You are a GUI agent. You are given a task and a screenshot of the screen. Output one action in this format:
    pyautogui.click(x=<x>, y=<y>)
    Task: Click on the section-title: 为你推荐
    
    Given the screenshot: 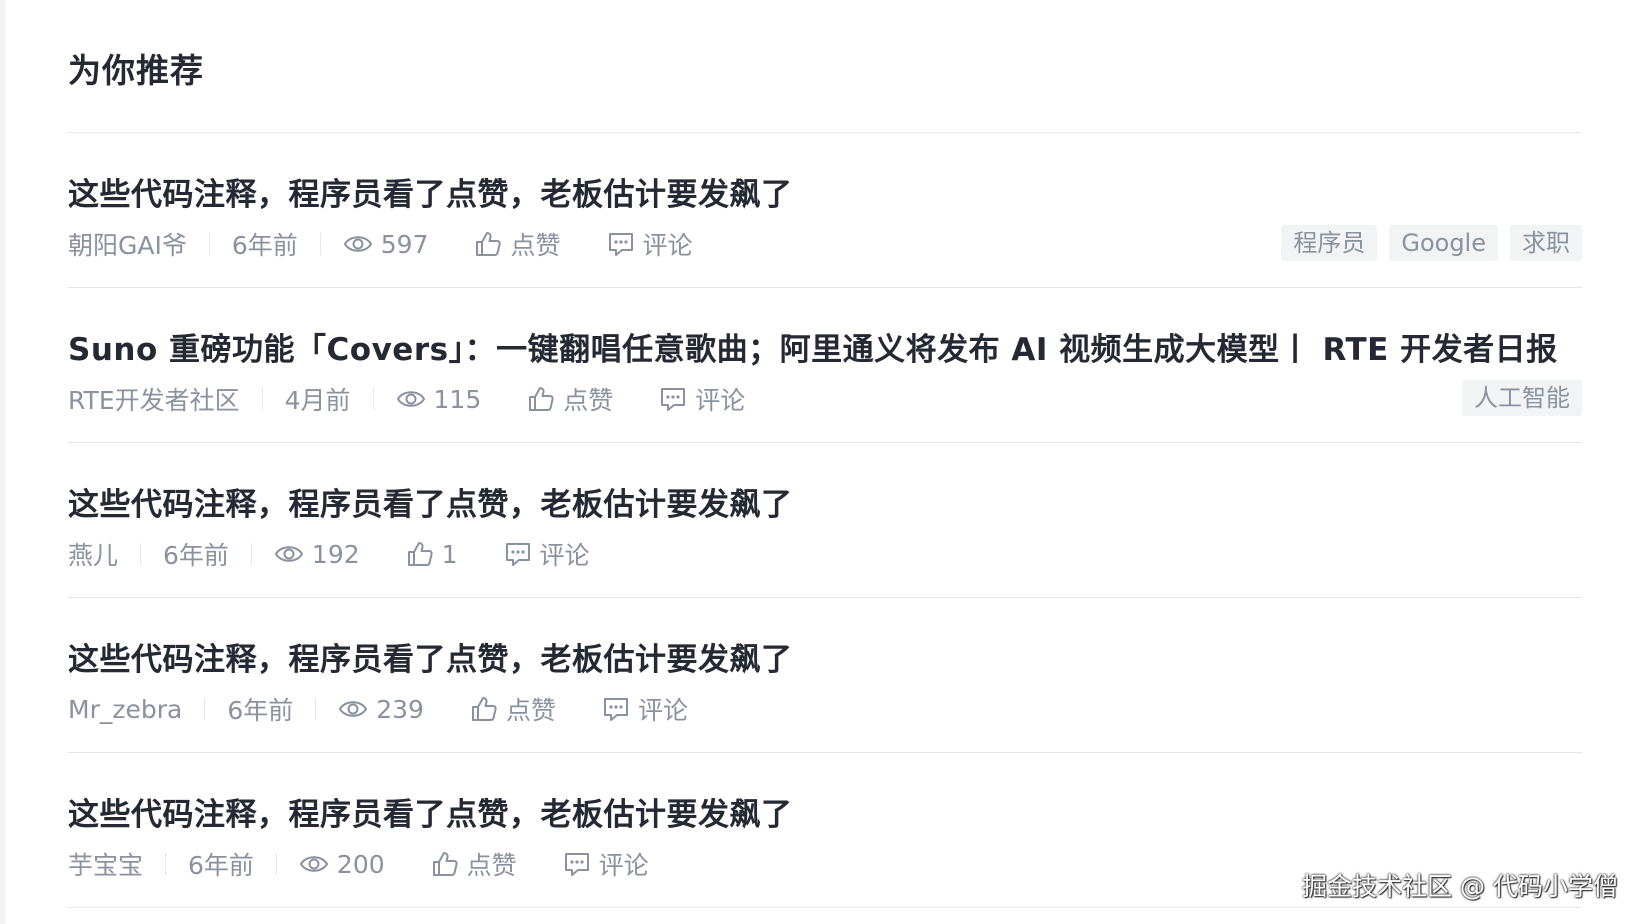 What is the action you would take?
    pyautogui.click(x=136, y=70)
    